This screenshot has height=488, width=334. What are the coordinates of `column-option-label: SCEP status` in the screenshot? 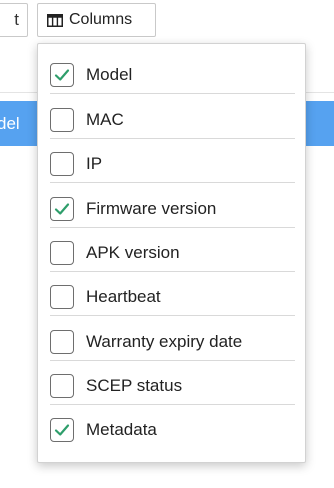 It's located at (134, 385).